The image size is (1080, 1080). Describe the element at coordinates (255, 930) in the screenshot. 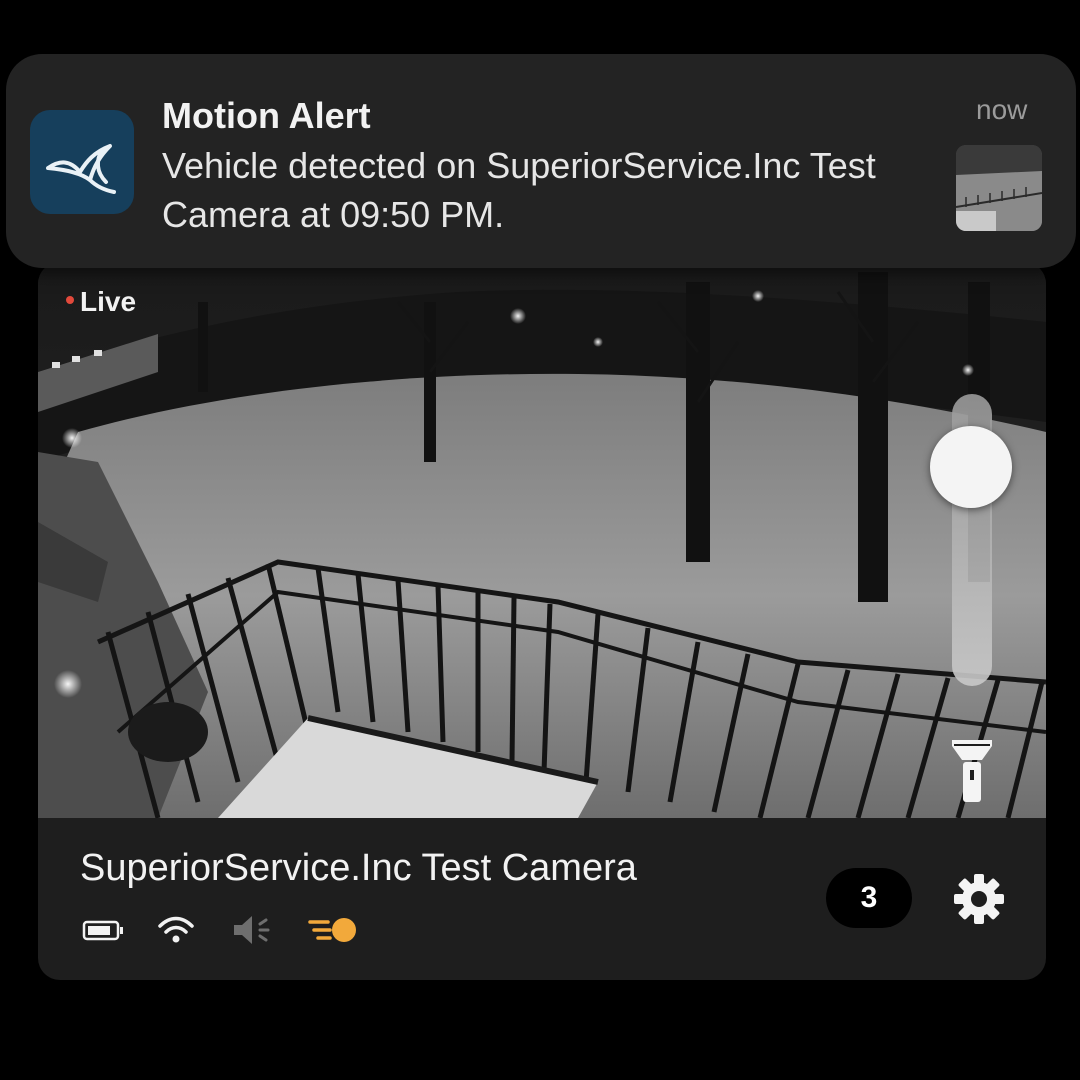

I see `speaker-muted-icon` at that location.